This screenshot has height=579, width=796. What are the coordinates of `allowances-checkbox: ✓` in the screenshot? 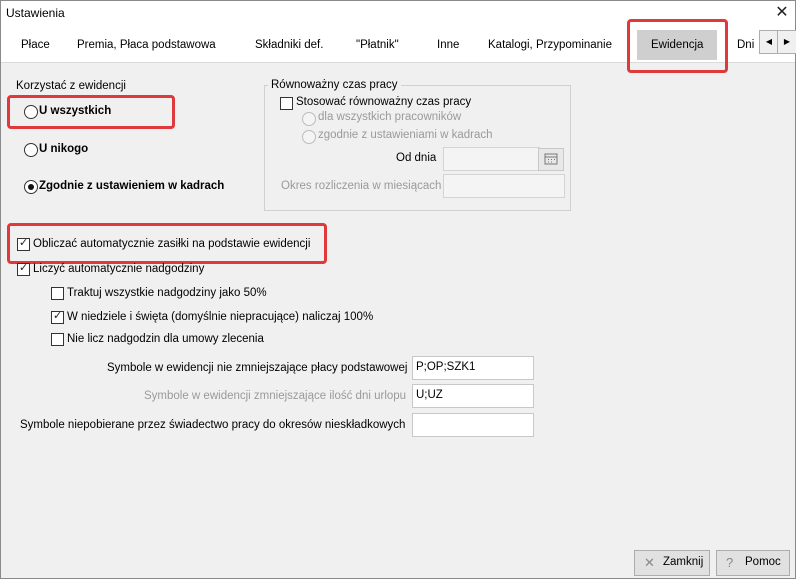 It's located at (23, 244).